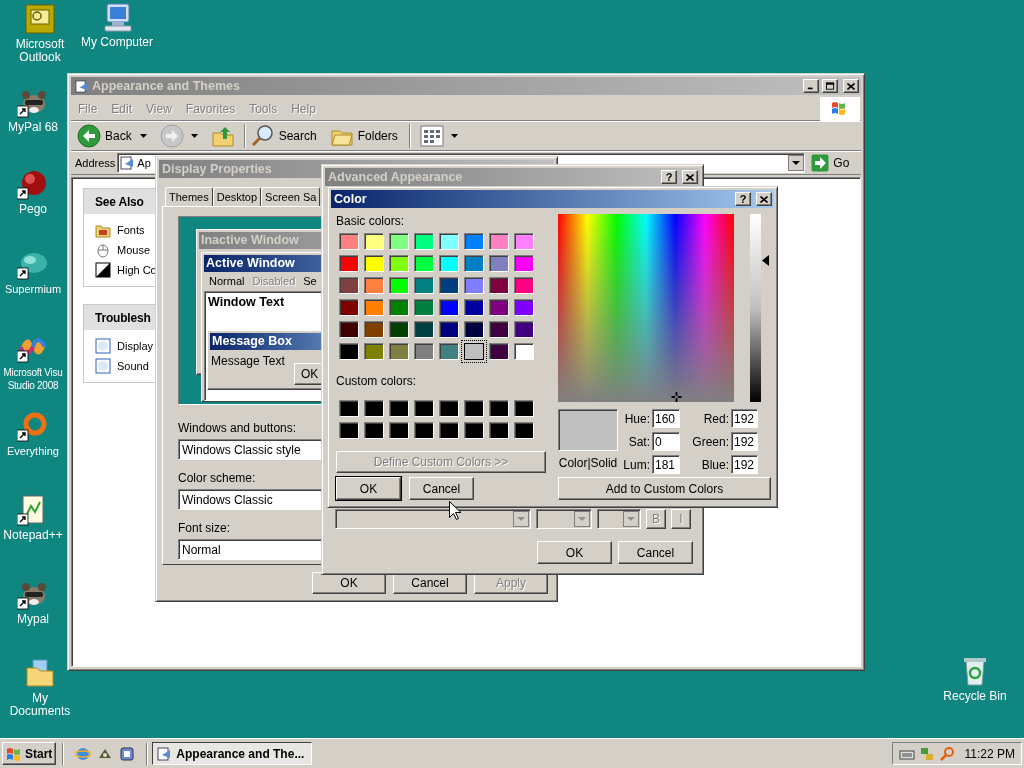 The image size is (1024, 768). Describe the element at coordinates (759, 308) in the screenshot. I see `luminance-slider` at that location.